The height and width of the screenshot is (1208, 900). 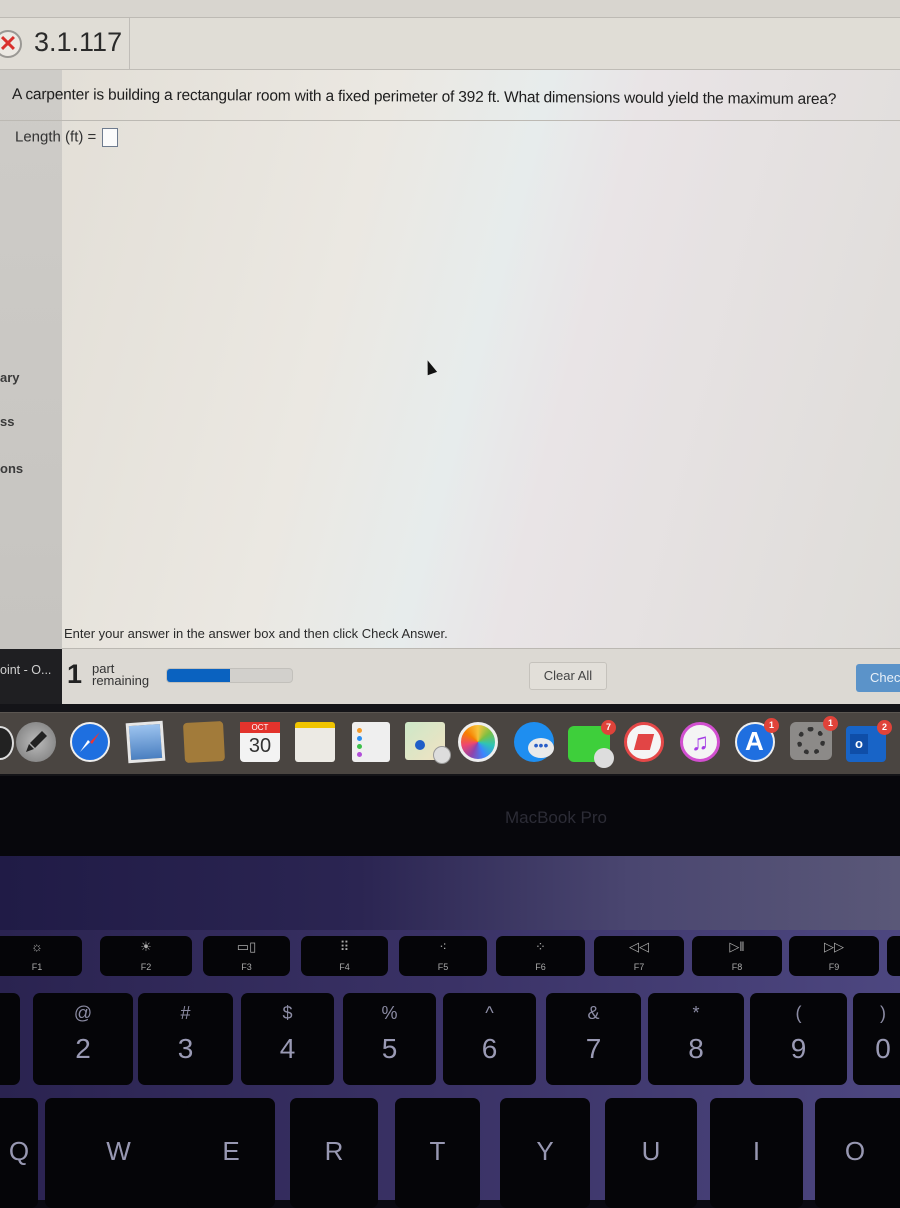 I want to click on key-letter: R, so click(x=334, y=1151).